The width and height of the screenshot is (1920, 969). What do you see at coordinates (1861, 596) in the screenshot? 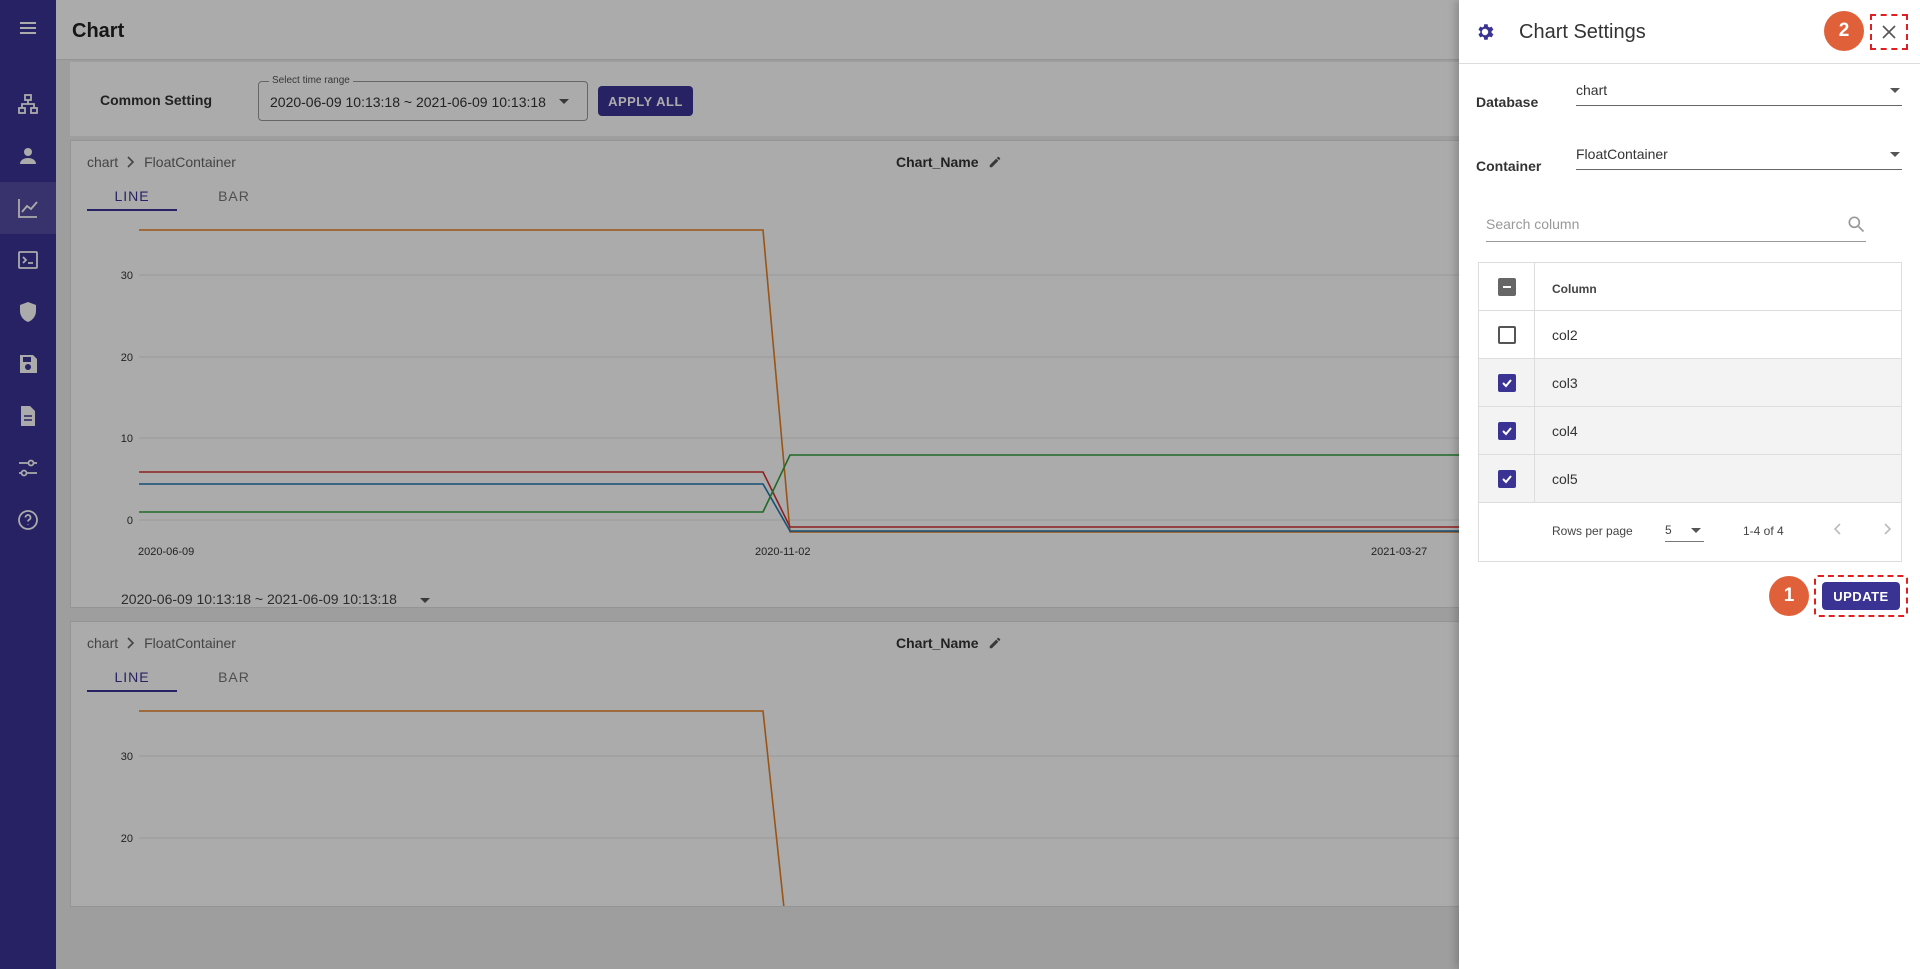
I see `update-button: UPDATE` at bounding box center [1861, 596].